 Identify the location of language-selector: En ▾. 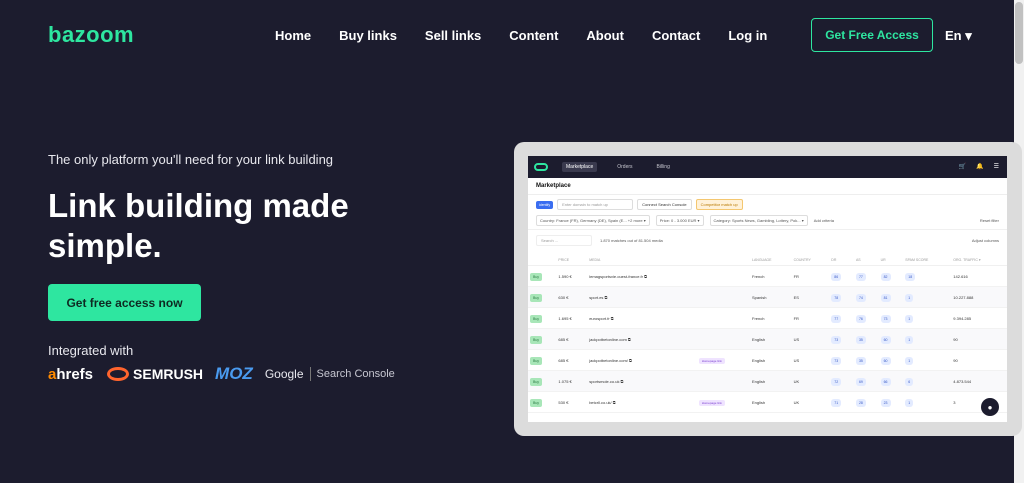
(958, 36).